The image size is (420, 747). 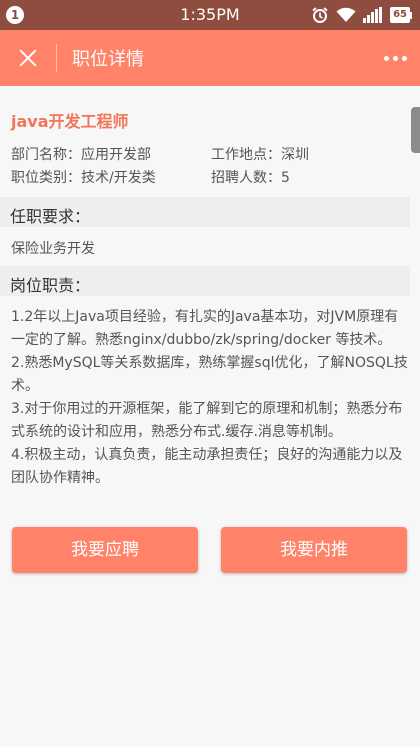 What do you see at coordinates (246, 155) in the screenshot?
I see `location-label: 工作地点` at bounding box center [246, 155].